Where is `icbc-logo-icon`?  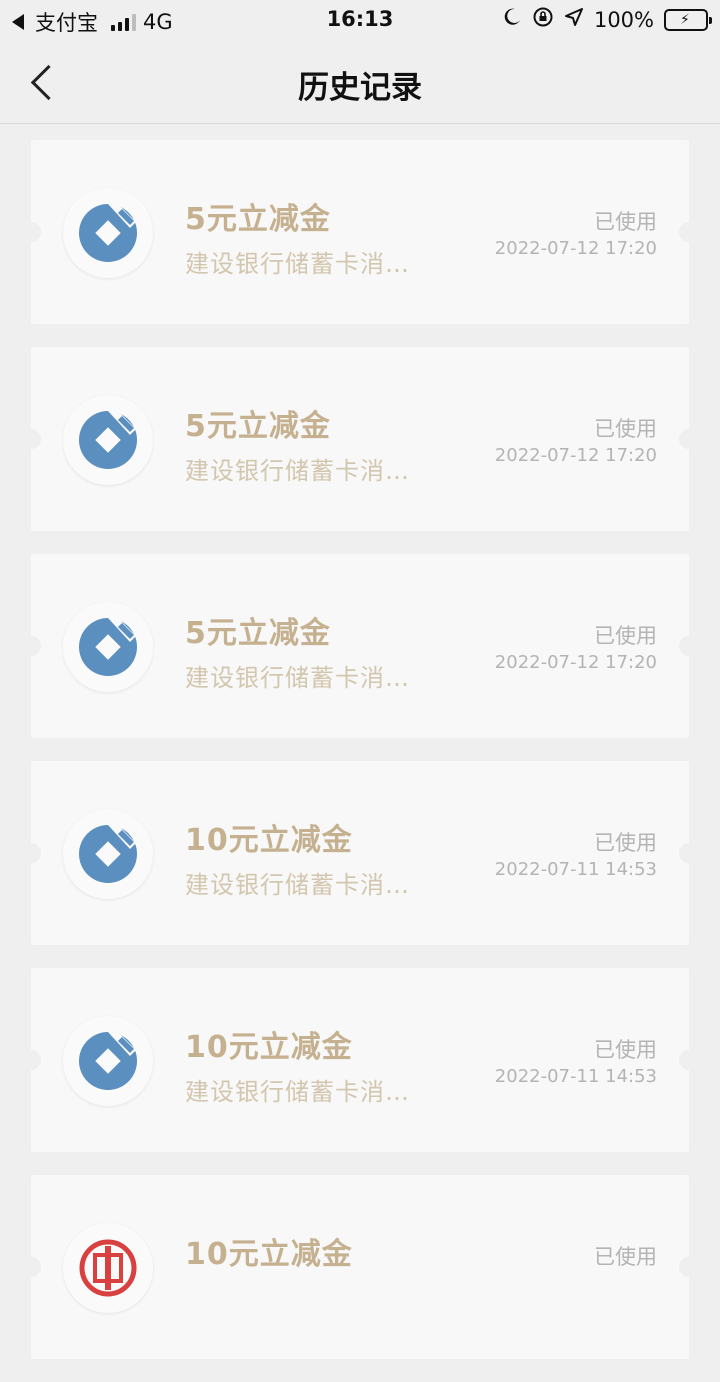 icbc-logo-icon is located at coordinates (108, 1268).